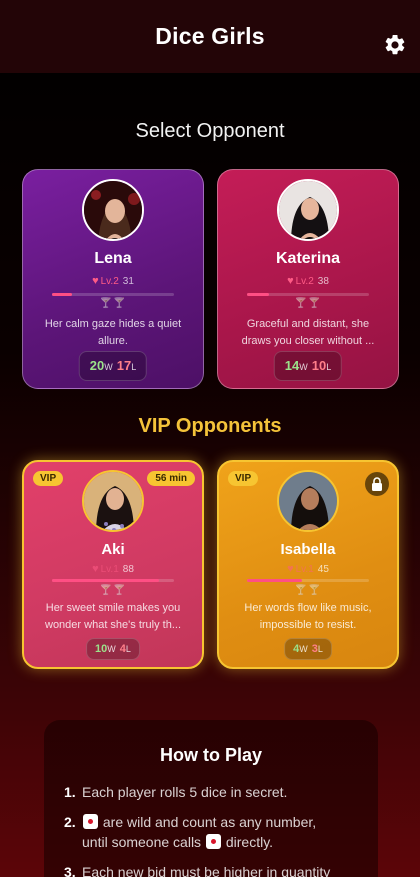 This screenshot has width=420, height=877. What do you see at coordinates (323, 281) in the screenshot?
I see `level-points: 38` at bounding box center [323, 281].